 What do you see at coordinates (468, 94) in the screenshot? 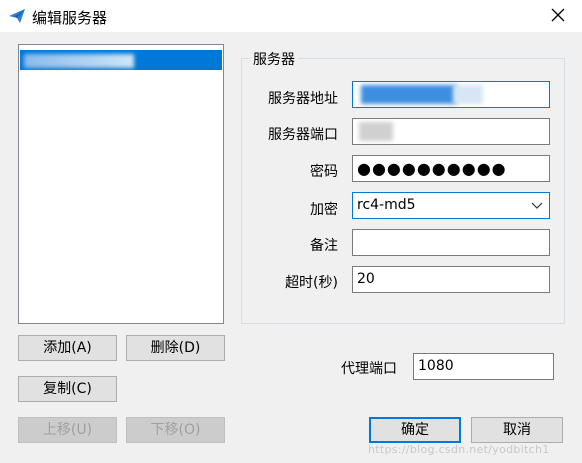
I see `redacted-address-tail` at bounding box center [468, 94].